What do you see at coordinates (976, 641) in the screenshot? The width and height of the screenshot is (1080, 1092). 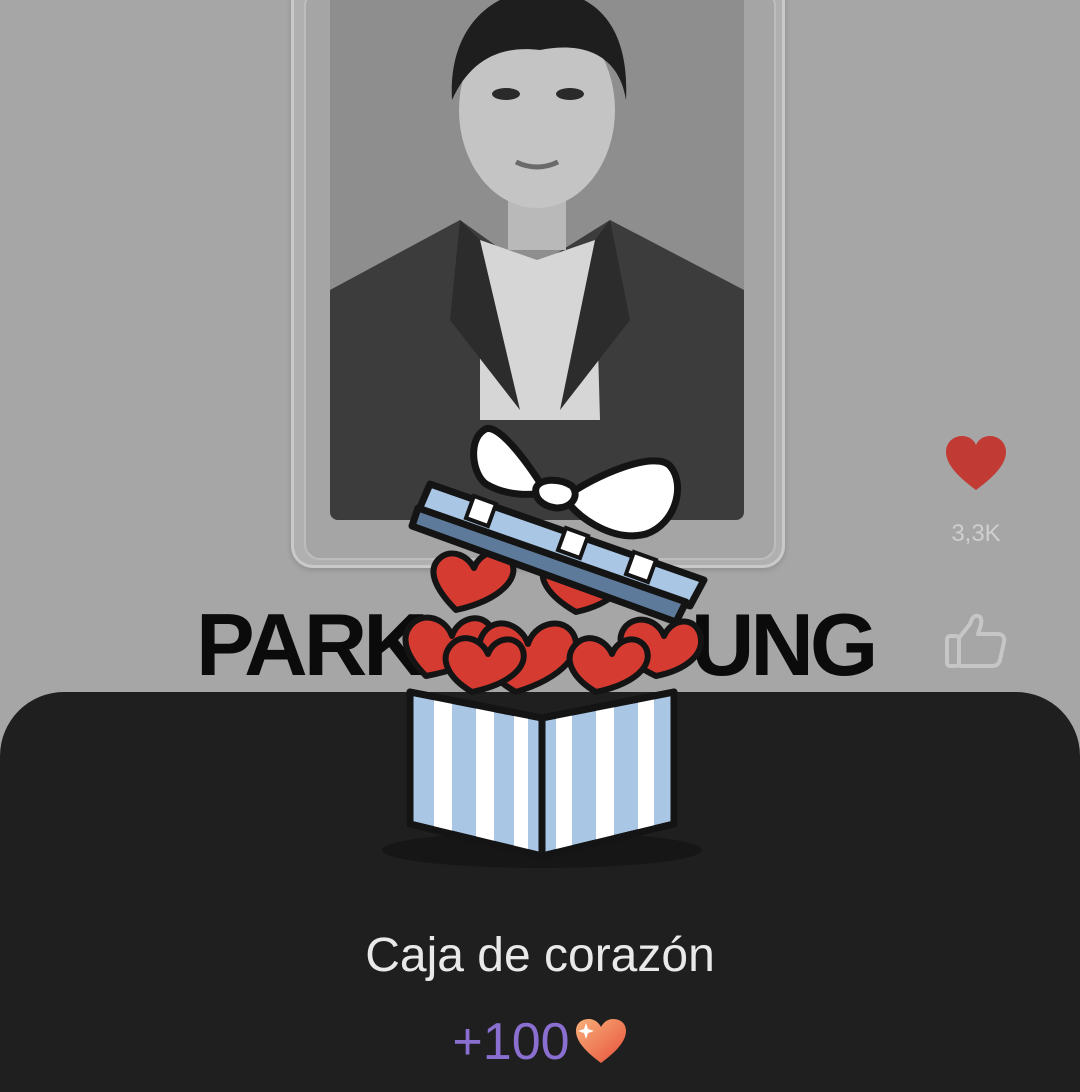 I see `thumbs-up-icon` at bounding box center [976, 641].